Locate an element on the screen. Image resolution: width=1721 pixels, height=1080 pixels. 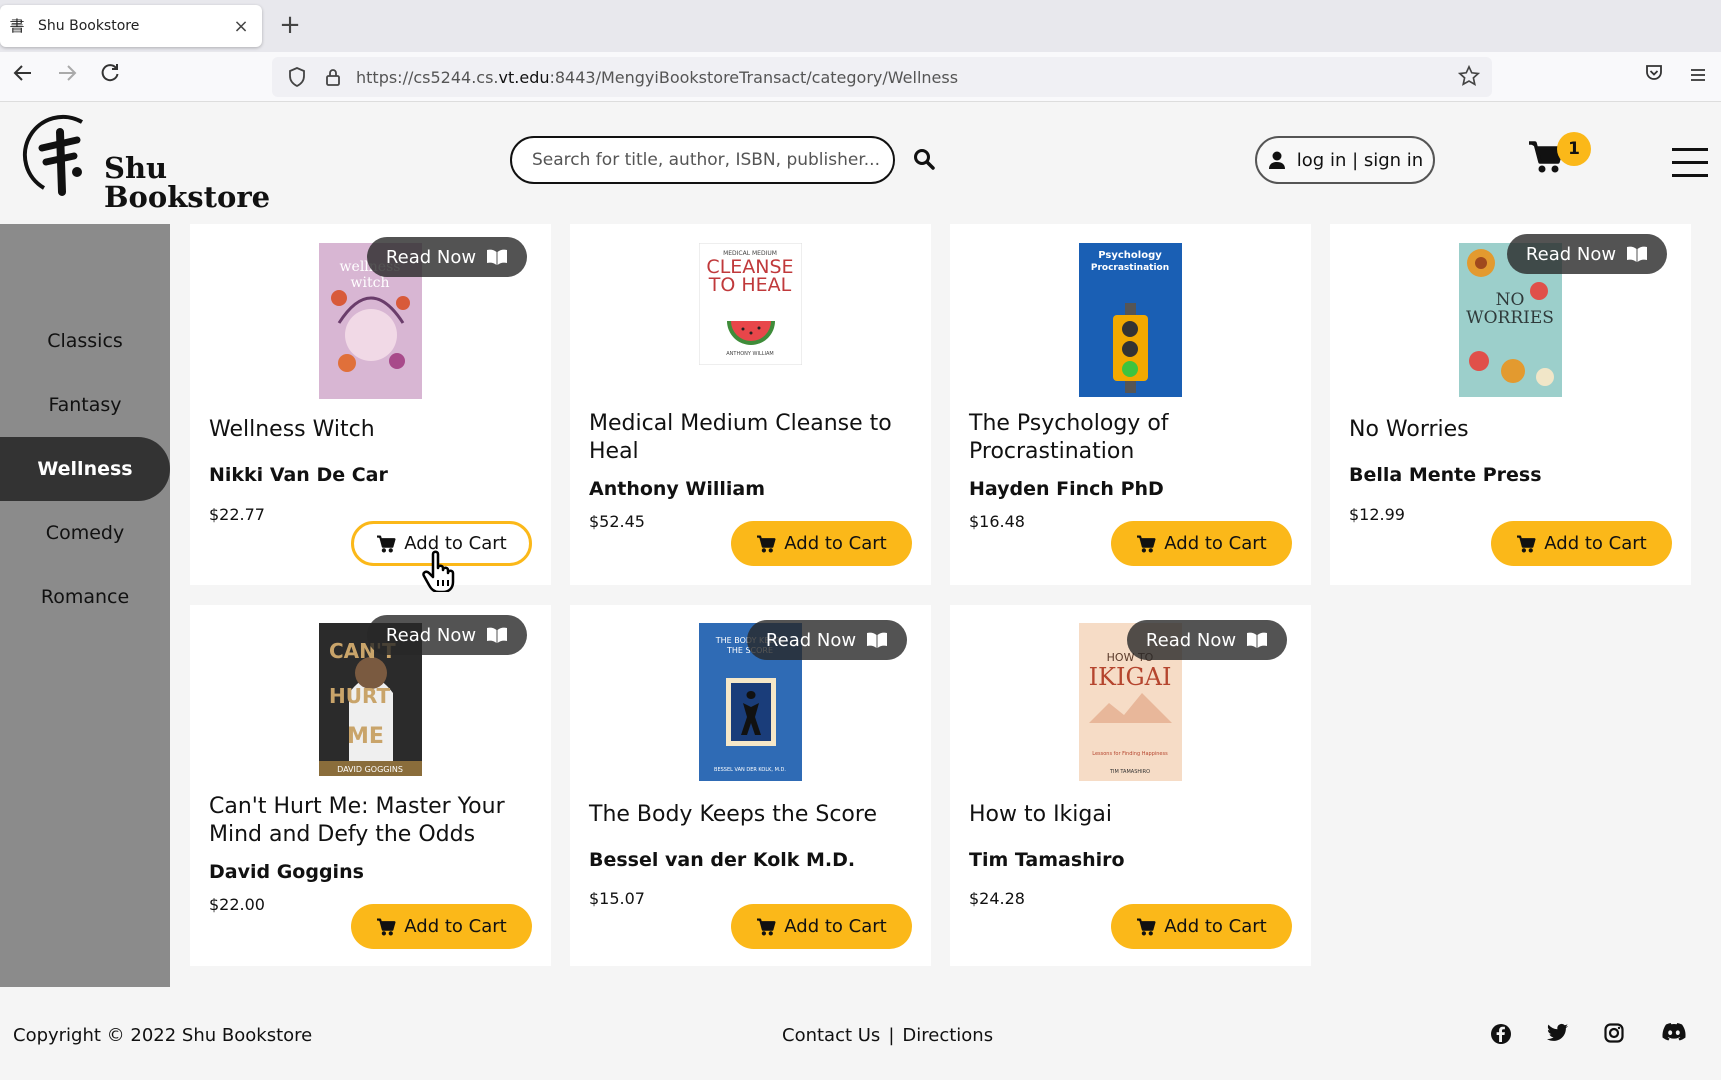
bookmark-star-icon is located at coordinates (1469, 76).